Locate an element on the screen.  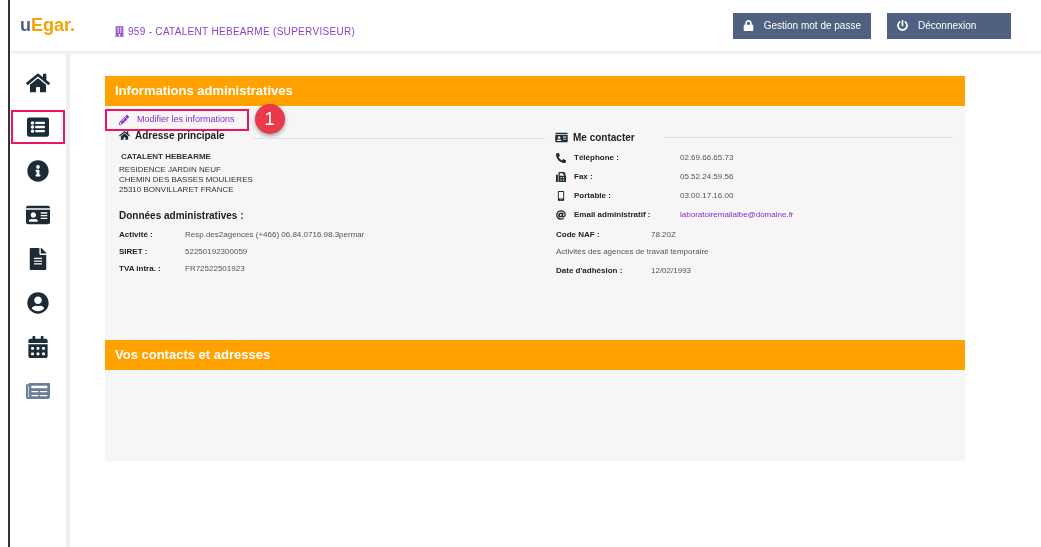
lock-icon is located at coordinates (748, 25).